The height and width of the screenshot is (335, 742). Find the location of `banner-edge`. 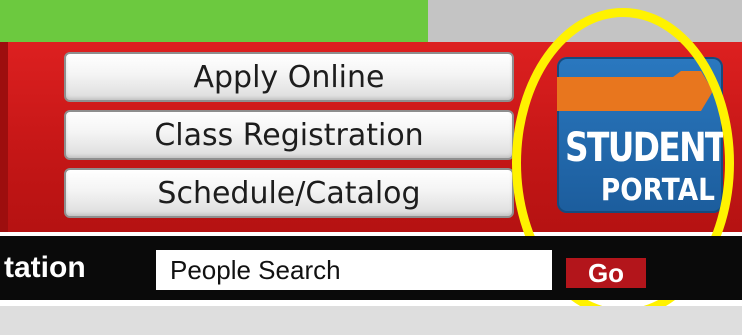

banner-edge is located at coordinates (4, 137).